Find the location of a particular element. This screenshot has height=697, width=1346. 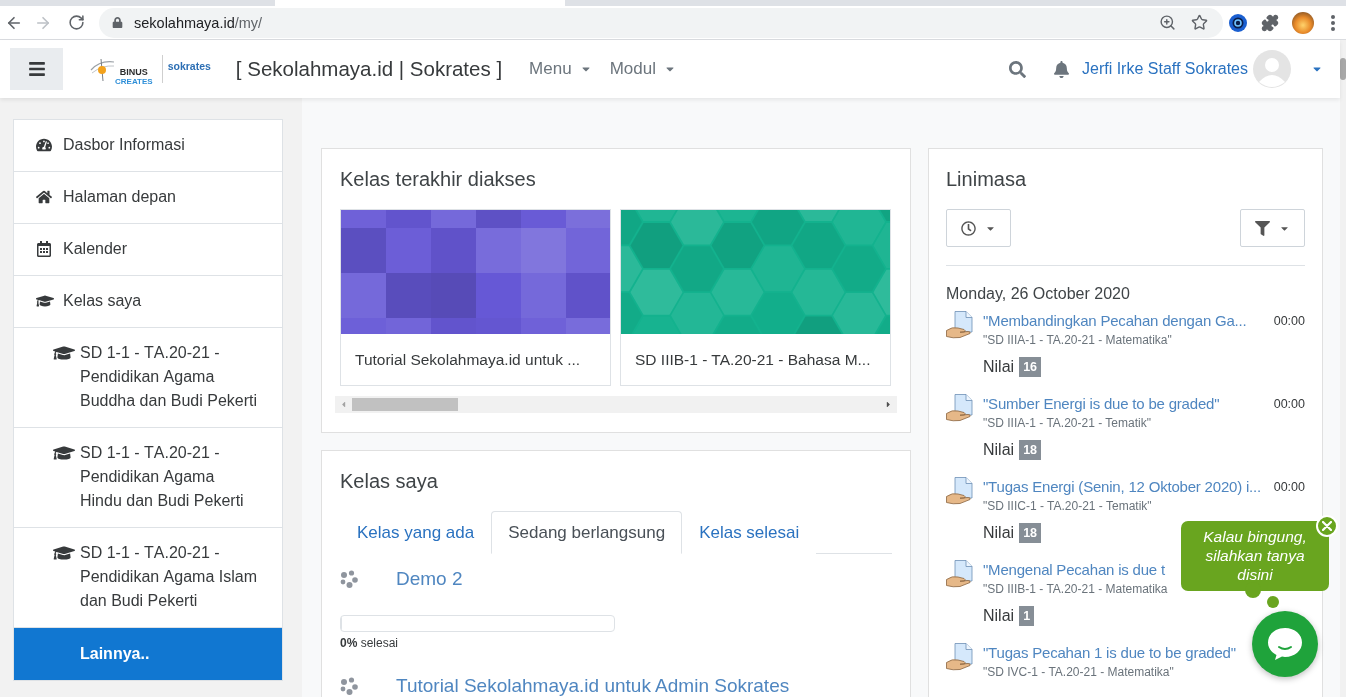

caret-right-icon is located at coordinates (888, 404).